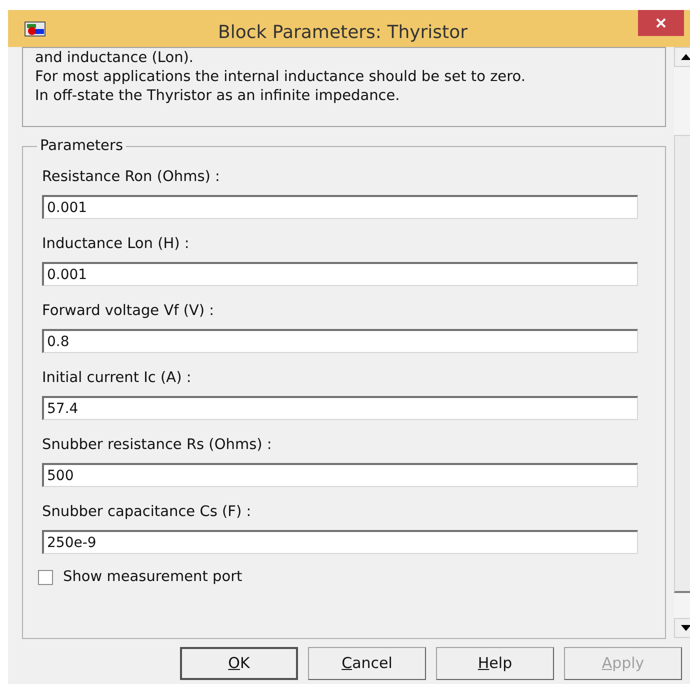 Image resolution: width=690 pixels, height=684 pixels. Describe the element at coordinates (45, 578) in the screenshot. I see `checkbox` at that location.